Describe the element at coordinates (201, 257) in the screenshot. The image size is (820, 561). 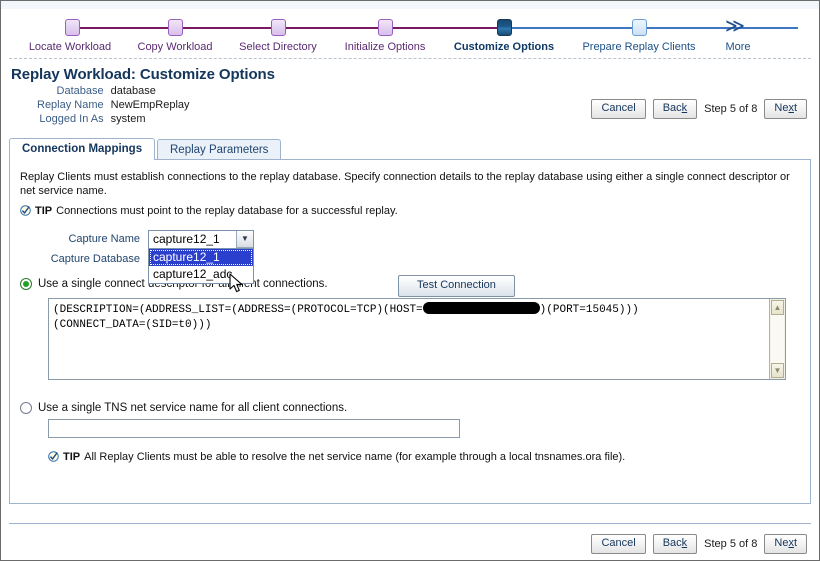
I see `dropdown-option-capture12-1: capture12_1` at that location.